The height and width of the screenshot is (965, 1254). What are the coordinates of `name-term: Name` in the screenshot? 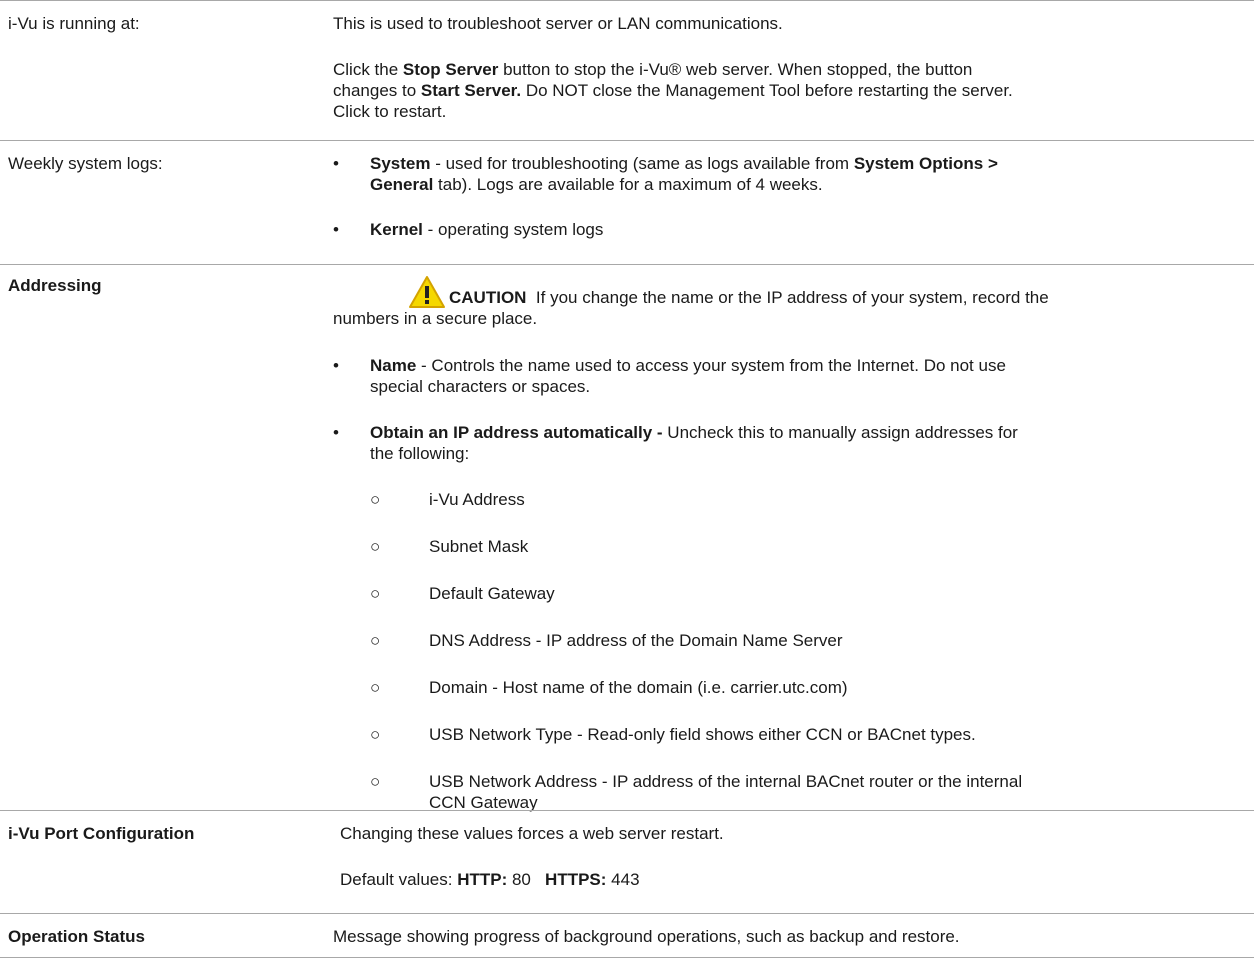 It's located at (393, 365).